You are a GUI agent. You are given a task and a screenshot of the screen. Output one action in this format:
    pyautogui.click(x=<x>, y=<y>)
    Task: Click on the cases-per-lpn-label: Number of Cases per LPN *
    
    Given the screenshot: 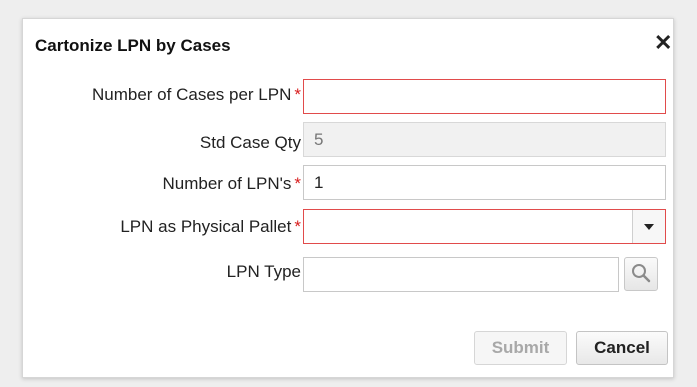 What is the action you would take?
    pyautogui.click(x=196, y=95)
    